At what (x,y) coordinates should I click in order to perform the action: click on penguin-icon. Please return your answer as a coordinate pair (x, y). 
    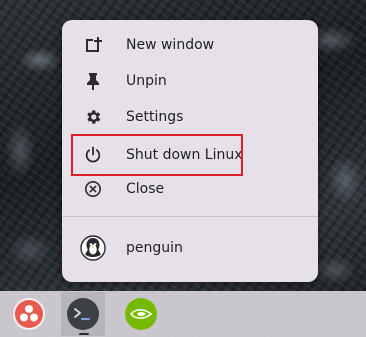
    Looking at the image, I should click on (93, 248).